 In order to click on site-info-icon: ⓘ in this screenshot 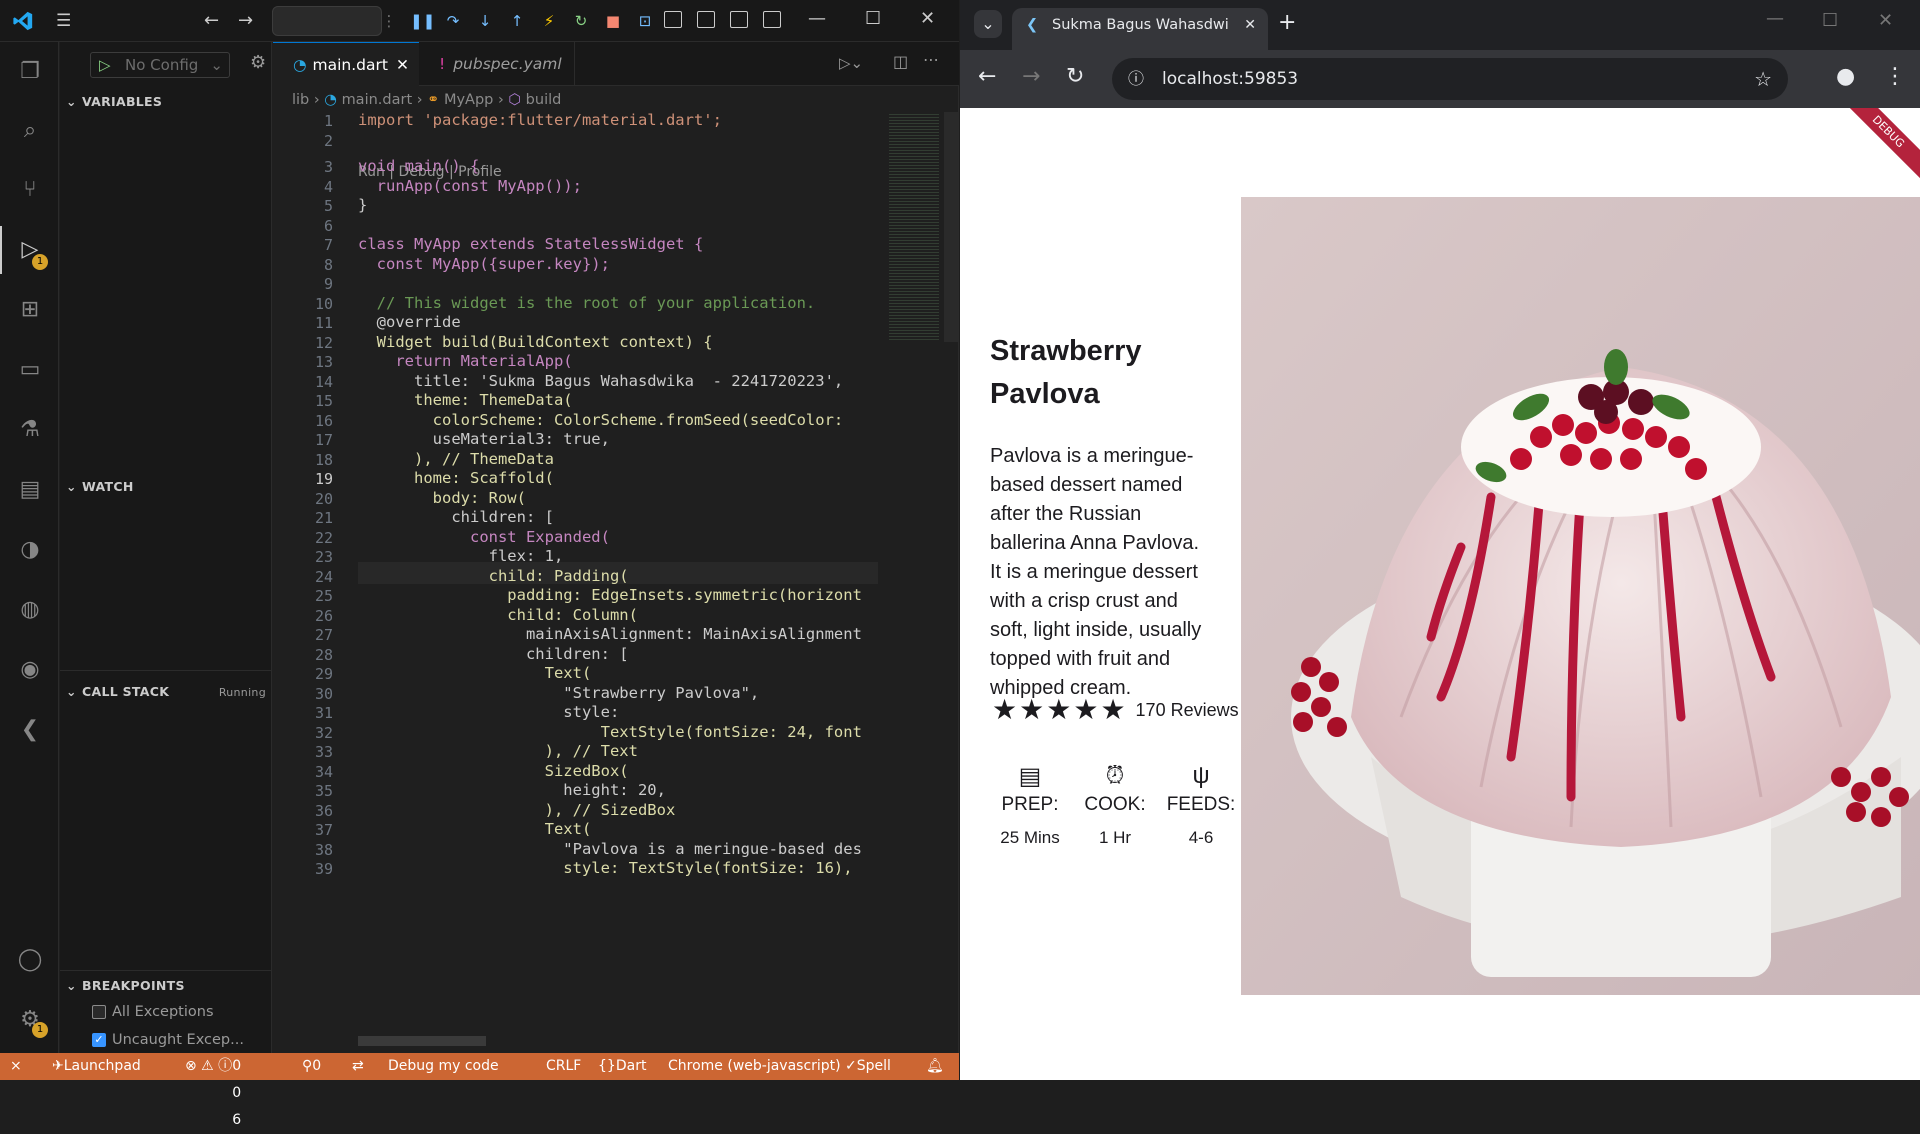, I will do `click(1136, 79)`.